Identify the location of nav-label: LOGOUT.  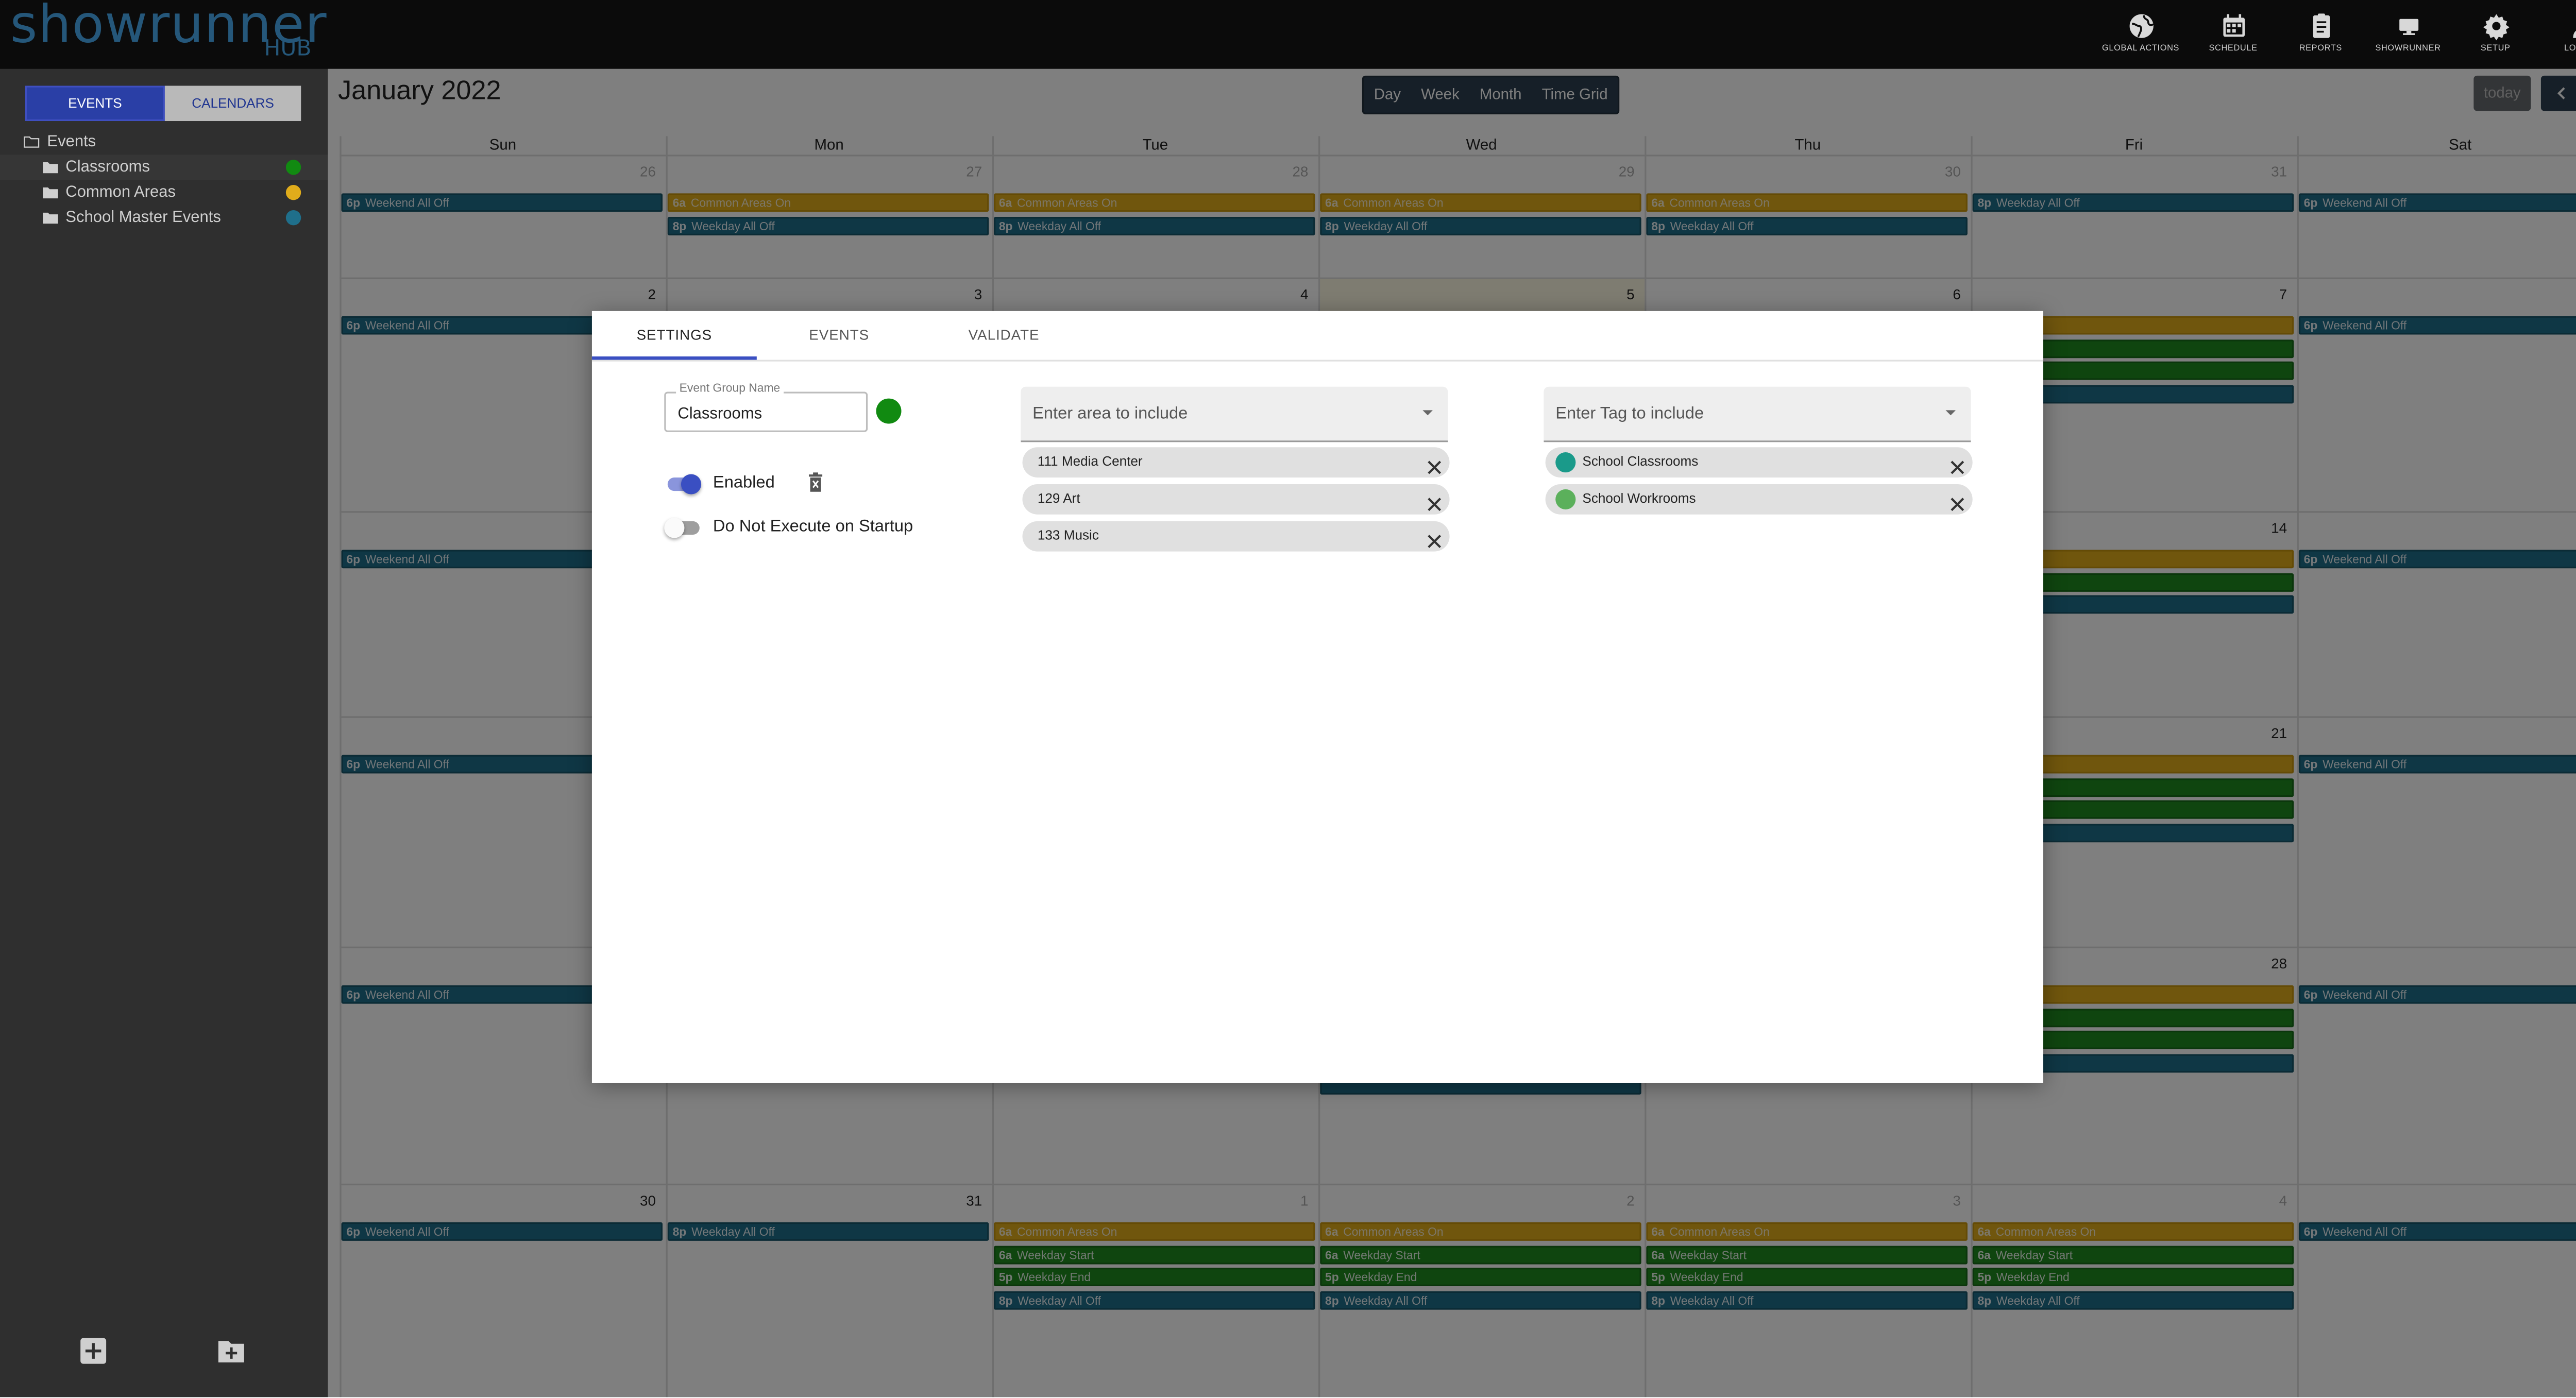
(2570, 49).